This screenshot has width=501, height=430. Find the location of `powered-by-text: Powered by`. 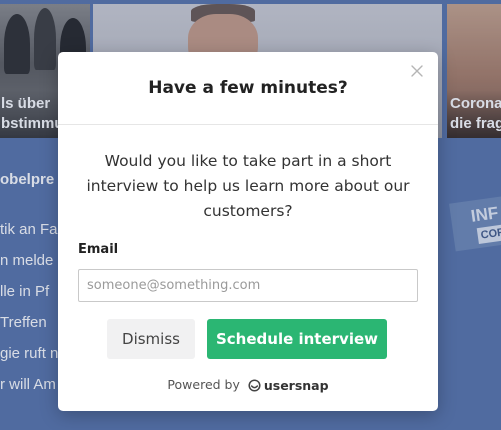

powered-by-text: Powered by is located at coordinates (203, 384).